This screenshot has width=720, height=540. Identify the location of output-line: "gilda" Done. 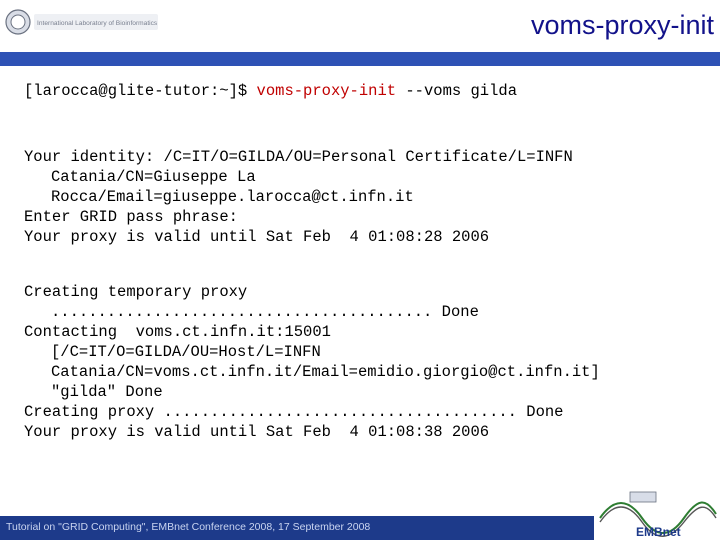
(107, 392).